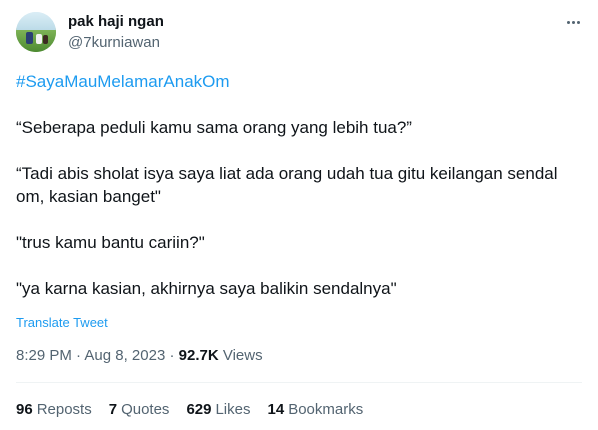  I want to click on likes-stat: 629 Likes, so click(218, 410).